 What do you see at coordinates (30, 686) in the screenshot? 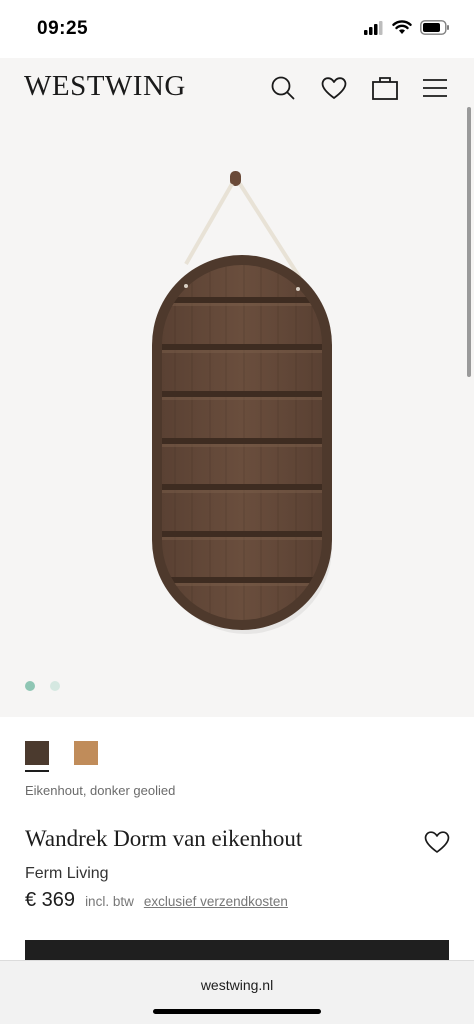
I see `gallery-dot-active` at bounding box center [30, 686].